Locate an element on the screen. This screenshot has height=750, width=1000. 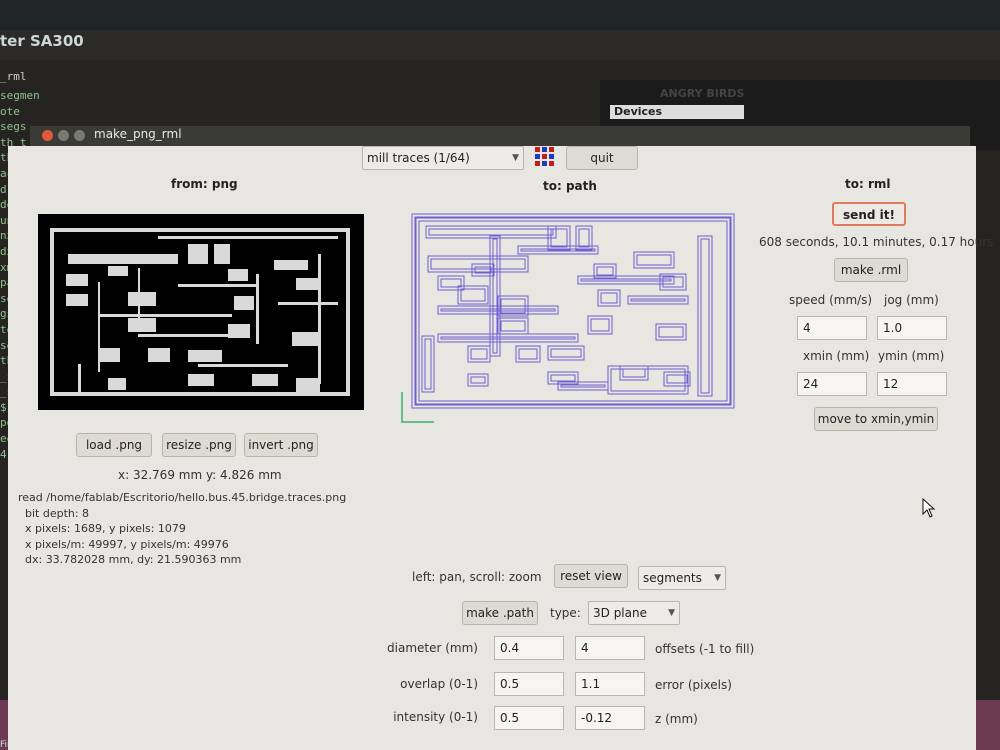
path-header: to: path is located at coordinates (570, 186).